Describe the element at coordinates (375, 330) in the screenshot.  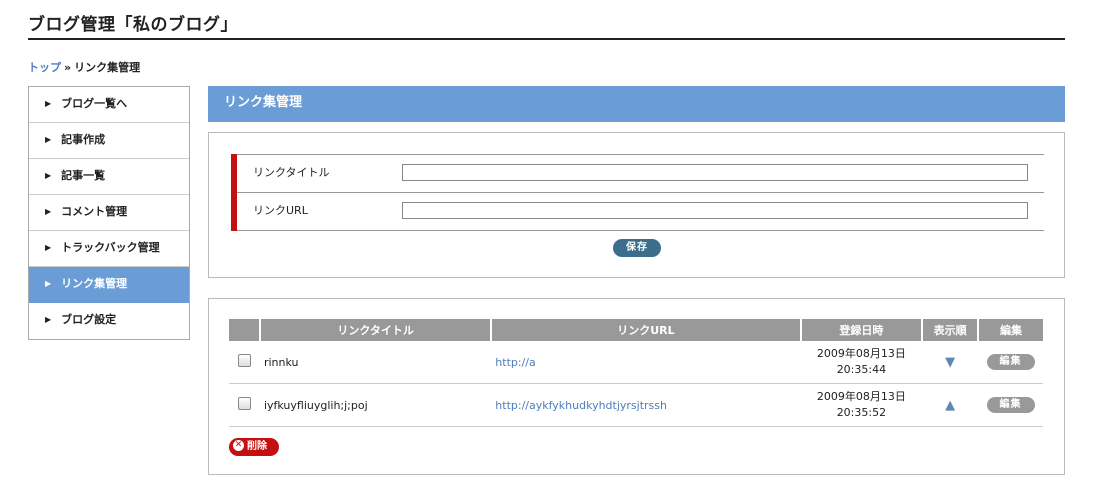
I see `header-link-title: リンクタイトル` at that location.